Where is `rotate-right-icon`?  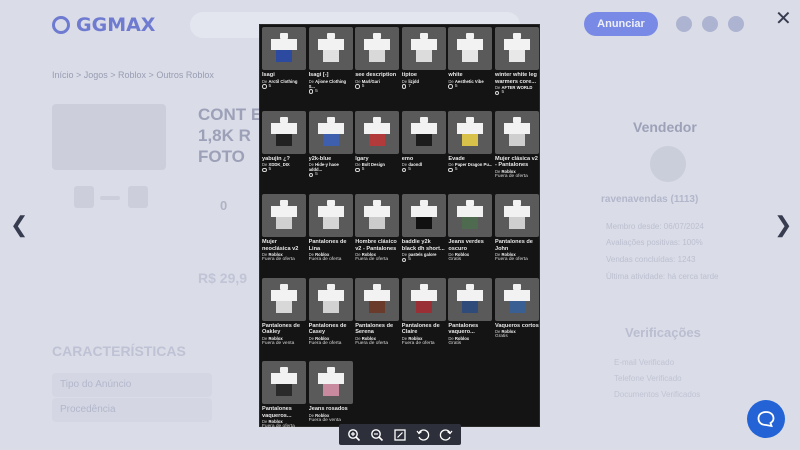
rotate-right-icon is located at coordinates (446, 435).